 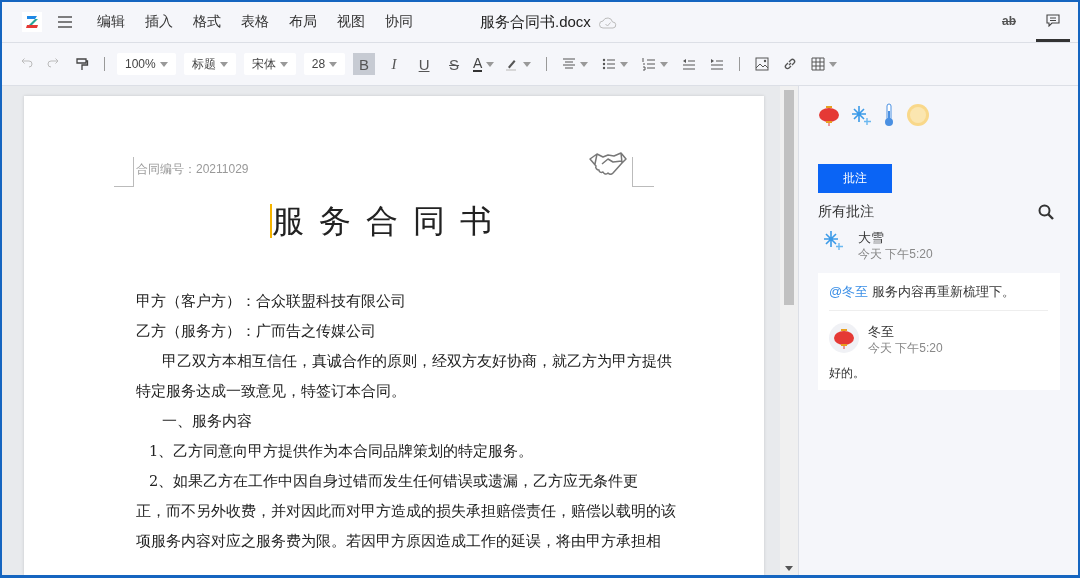 What do you see at coordinates (855, 178) in the screenshot?
I see `comment-button: 批注` at bounding box center [855, 178].